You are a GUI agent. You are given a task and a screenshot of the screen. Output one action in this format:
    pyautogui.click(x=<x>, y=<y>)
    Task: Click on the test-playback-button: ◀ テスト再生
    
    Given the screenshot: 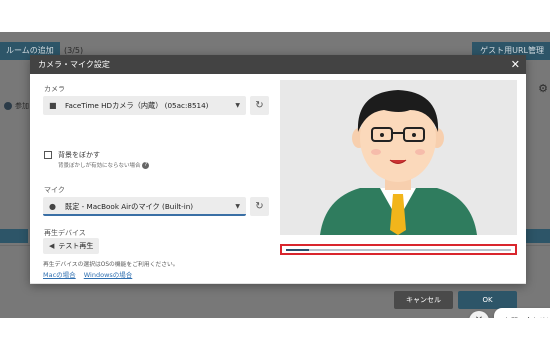 What is the action you would take?
    pyautogui.click(x=71, y=246)
    